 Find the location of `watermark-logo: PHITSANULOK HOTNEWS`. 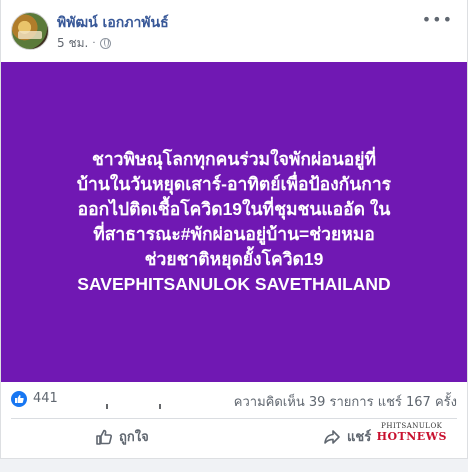

watermark-logo: PHITSANULOK HOTNEWS is located at coordinates (412, 432).